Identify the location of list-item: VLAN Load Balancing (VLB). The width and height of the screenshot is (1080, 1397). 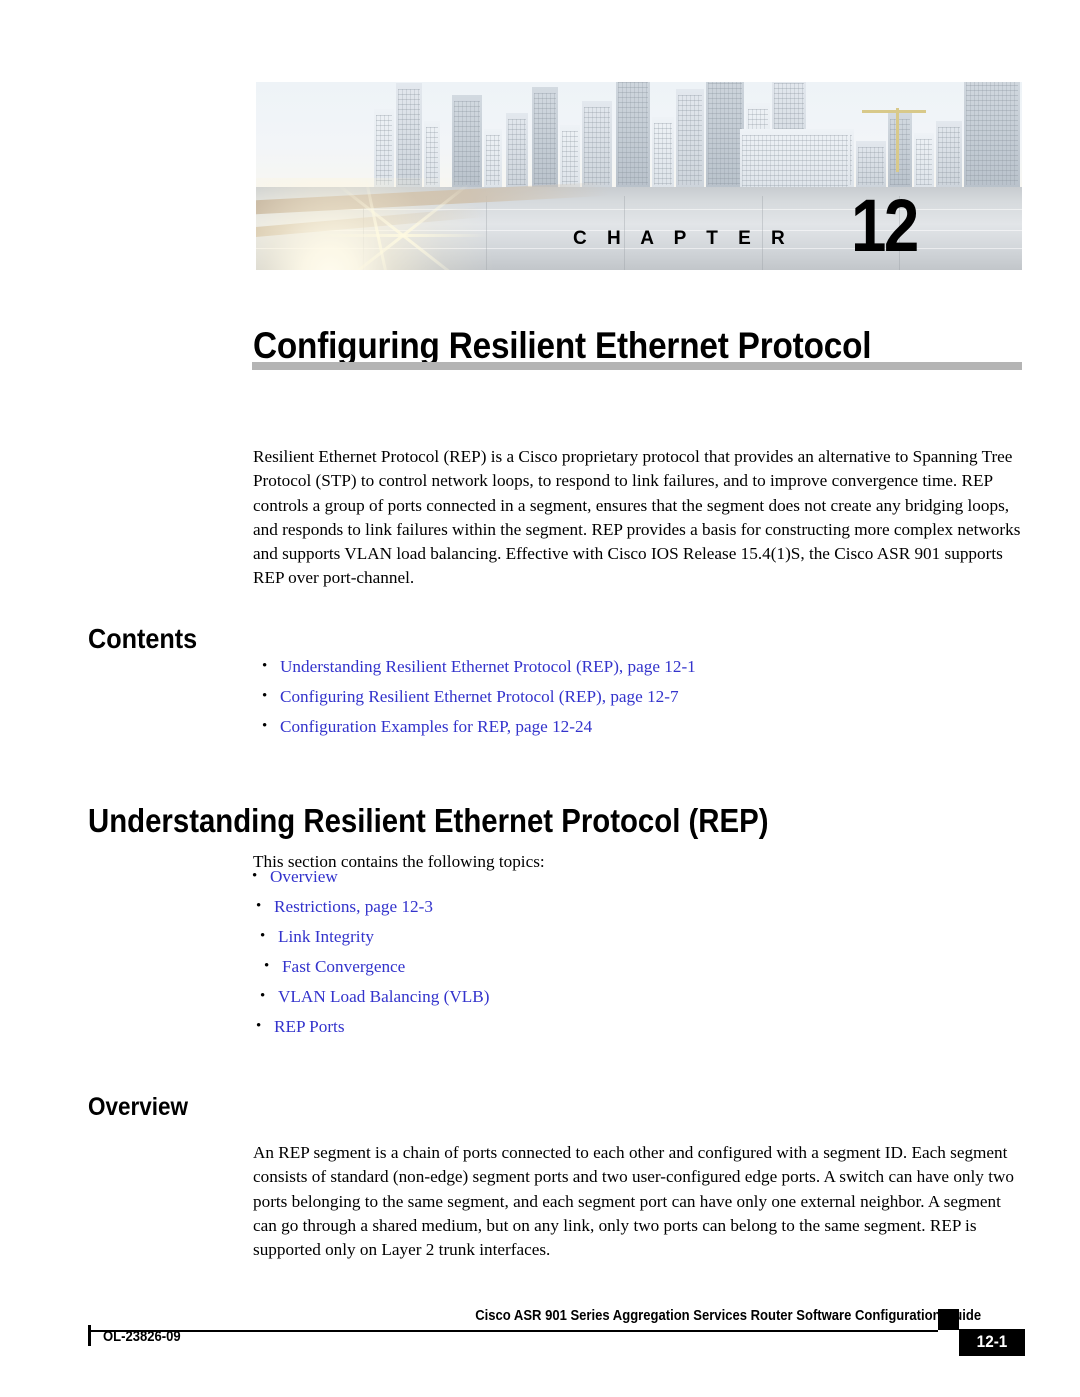
(368, 996).